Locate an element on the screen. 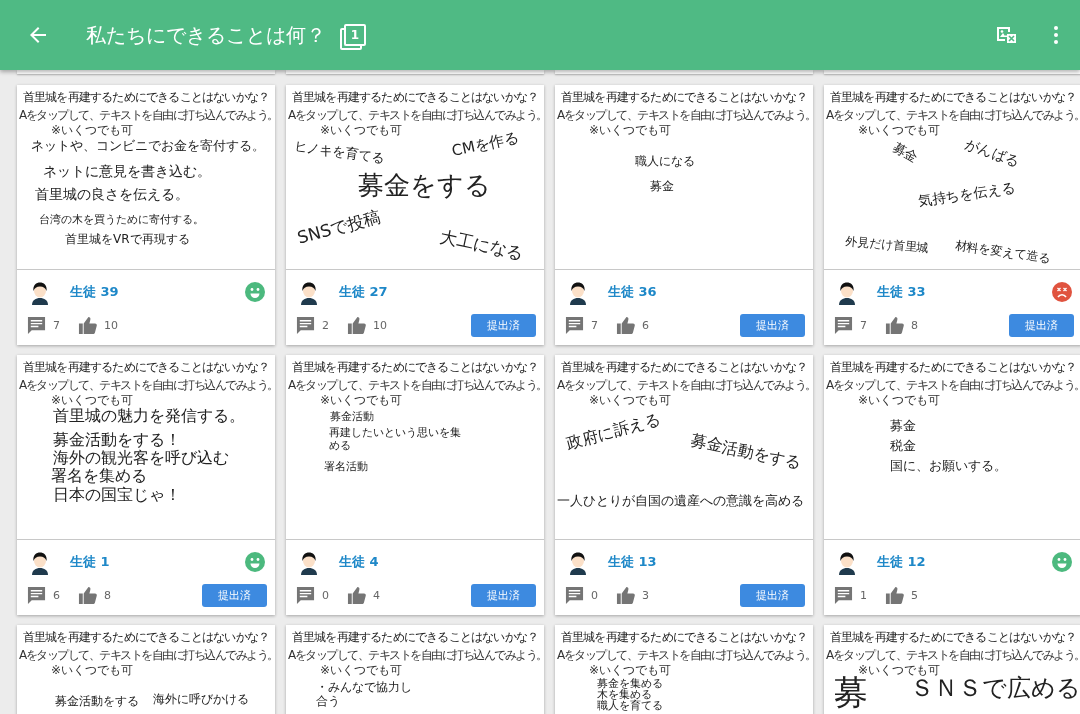  student-name: 生徒 4 is located at coordinates (359, 562).